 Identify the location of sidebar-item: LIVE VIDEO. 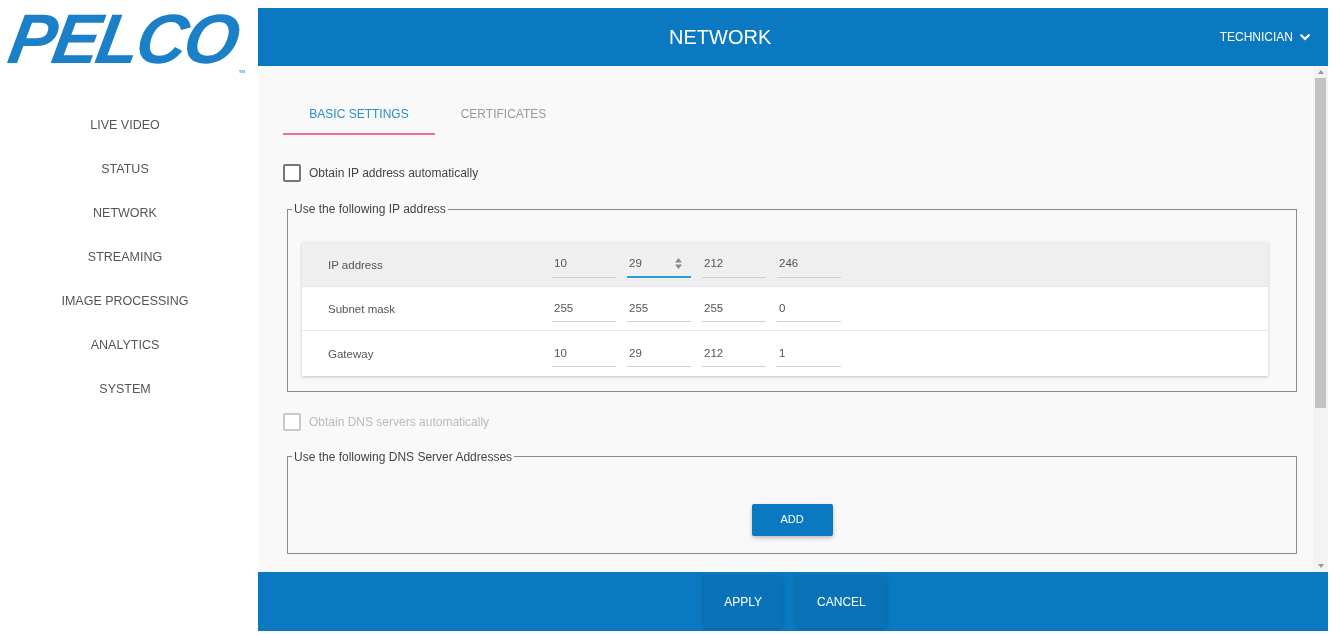
(125, 125).